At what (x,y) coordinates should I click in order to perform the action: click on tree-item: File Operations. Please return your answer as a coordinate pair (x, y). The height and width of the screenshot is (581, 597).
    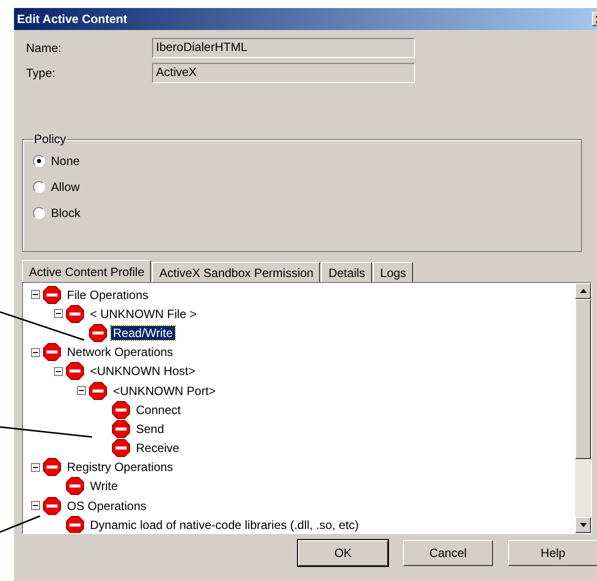
    Looking at the image, I should click on (107, 295).